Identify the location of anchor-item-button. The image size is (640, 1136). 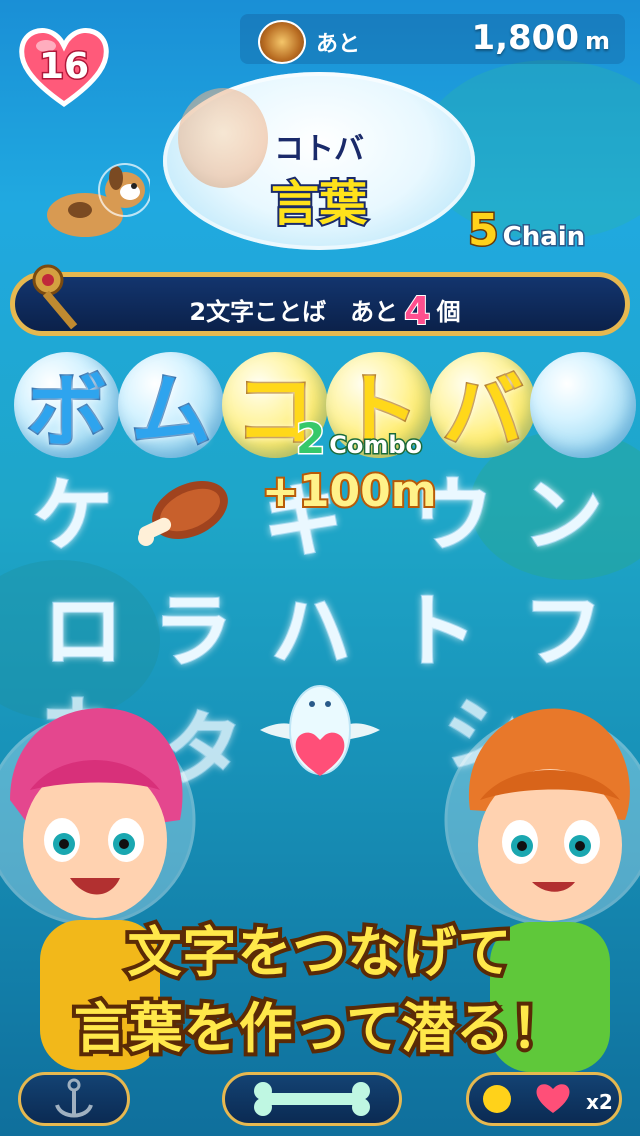
(74, 1099).